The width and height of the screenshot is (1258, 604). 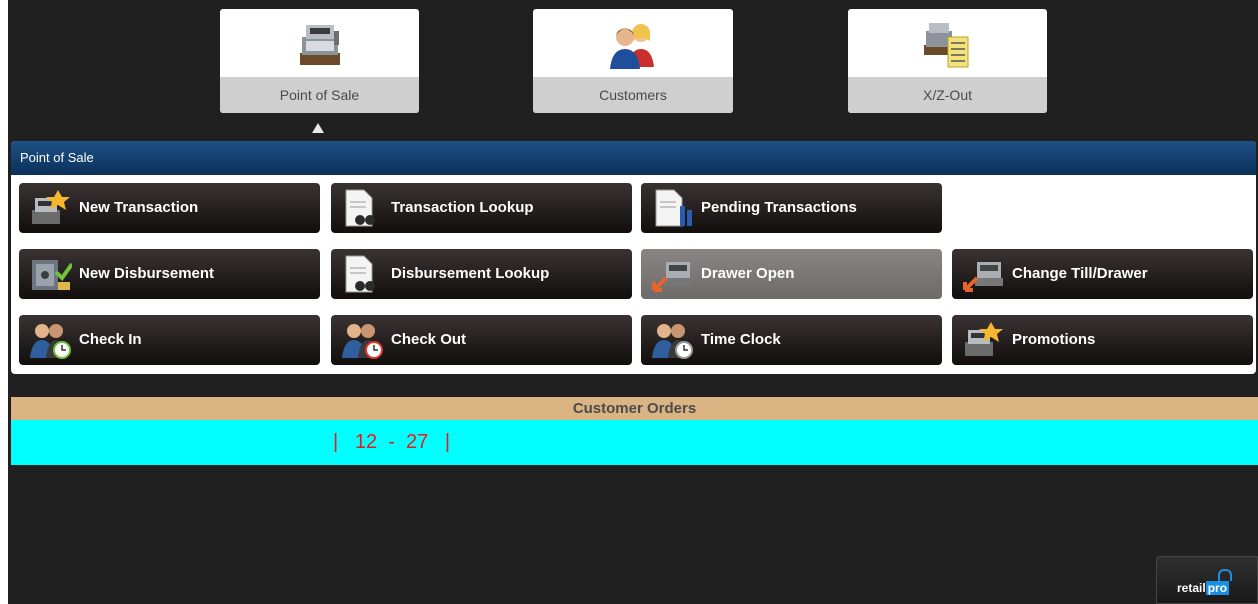 I want to click on register-receipt-icon, so click(x=947, y=45).